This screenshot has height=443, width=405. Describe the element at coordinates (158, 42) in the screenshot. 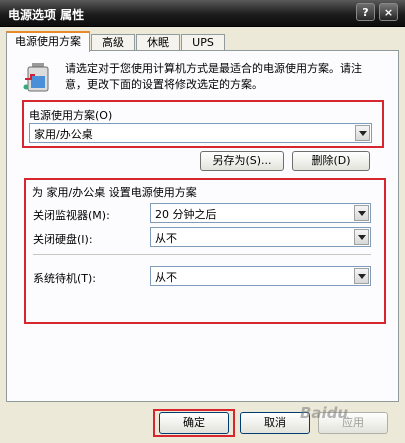

I see `tab-hibernate: 休眠` at that location.